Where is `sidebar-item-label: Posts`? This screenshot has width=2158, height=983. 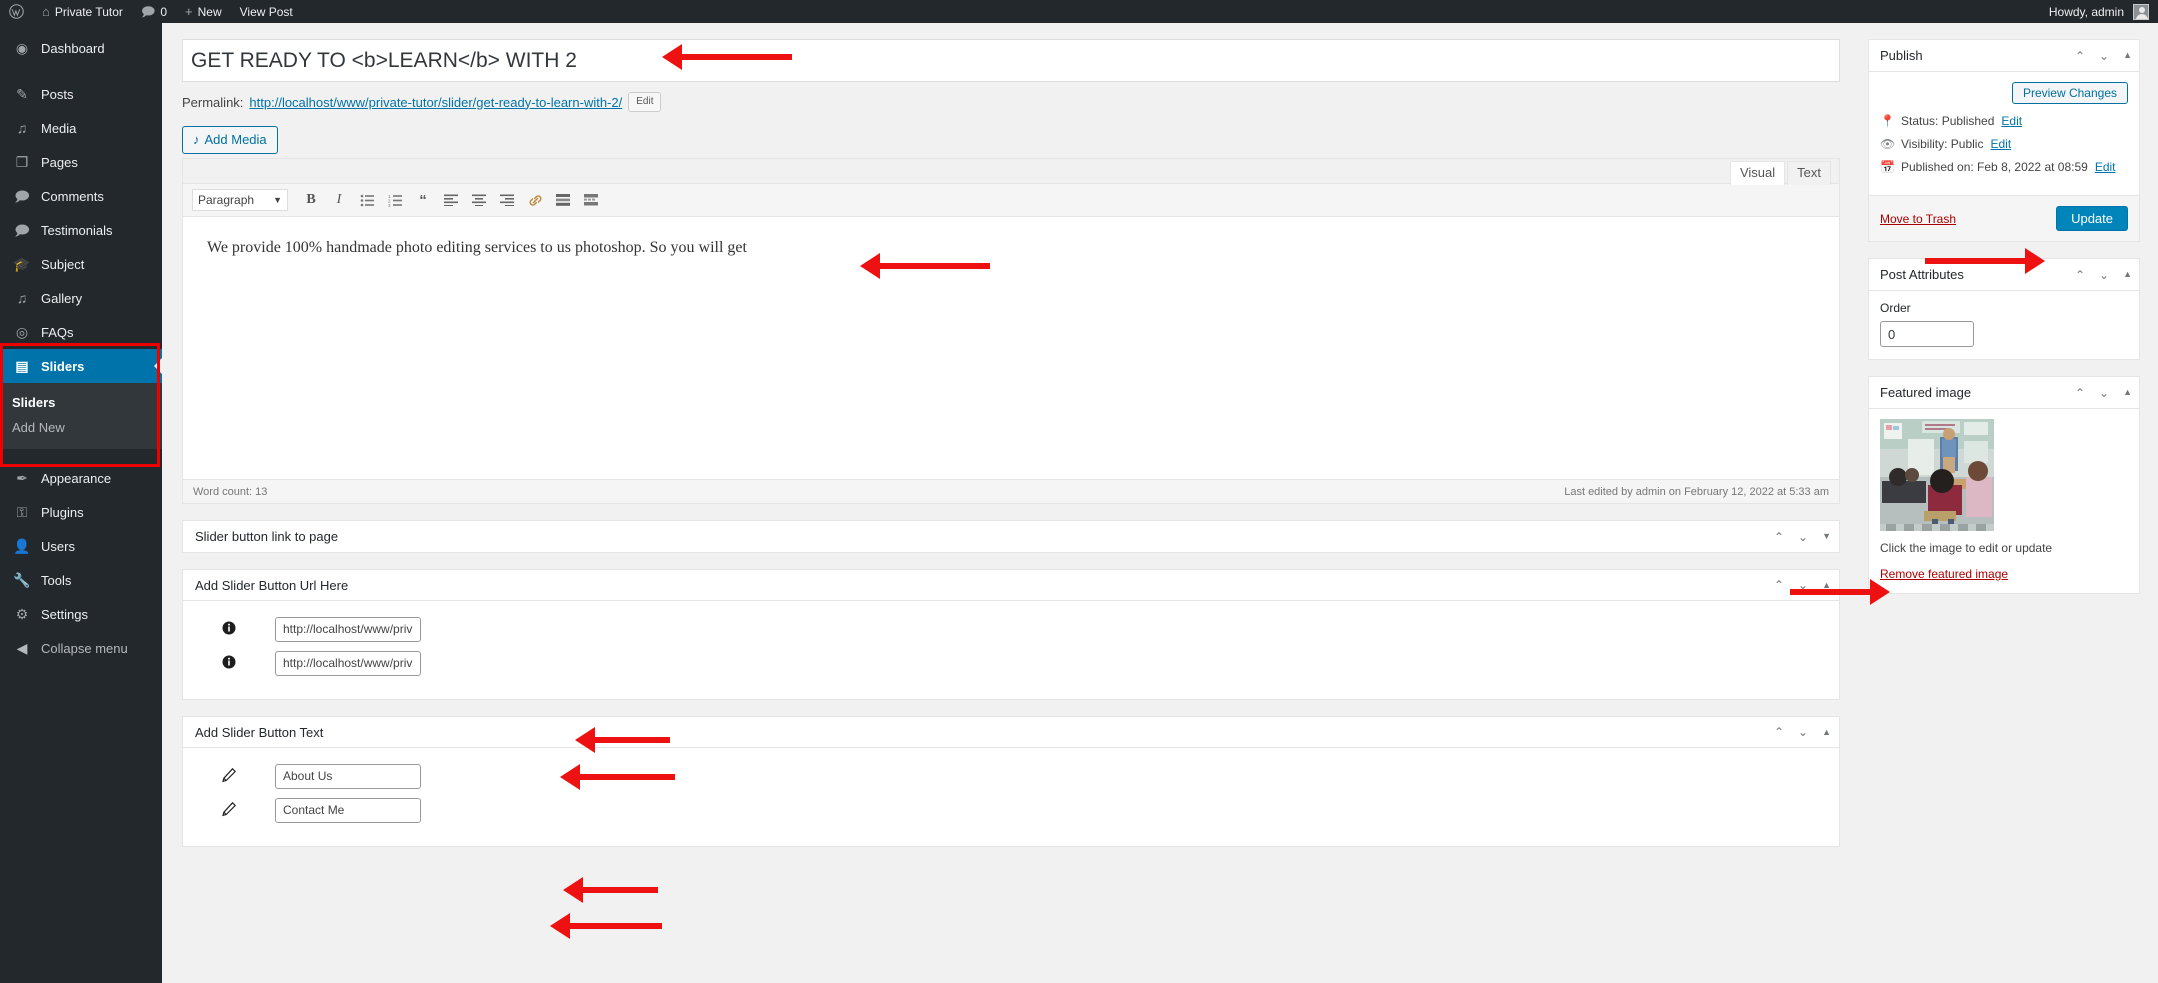
sidebar-item-label: Posts is located at coordinates (57, 94).